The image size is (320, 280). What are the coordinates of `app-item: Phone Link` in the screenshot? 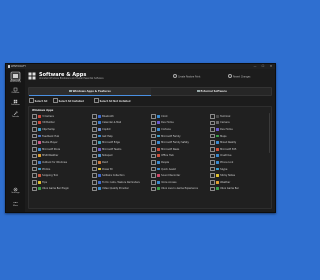 It's located at (239, 162).